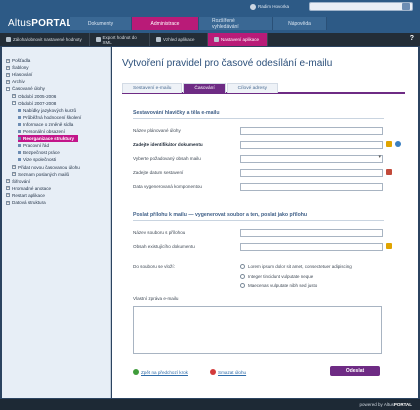  I want to click on sidebar-item-label: Restart aplikace, so click(28, 195).